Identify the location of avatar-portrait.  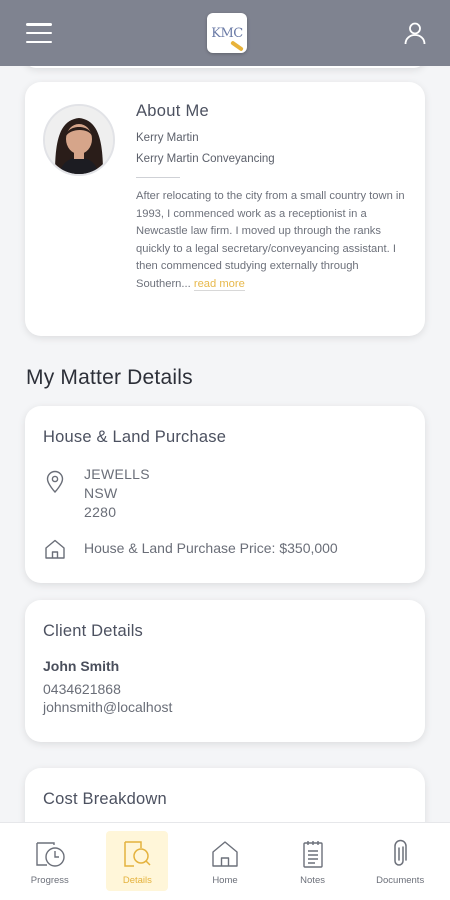
(79, 140).